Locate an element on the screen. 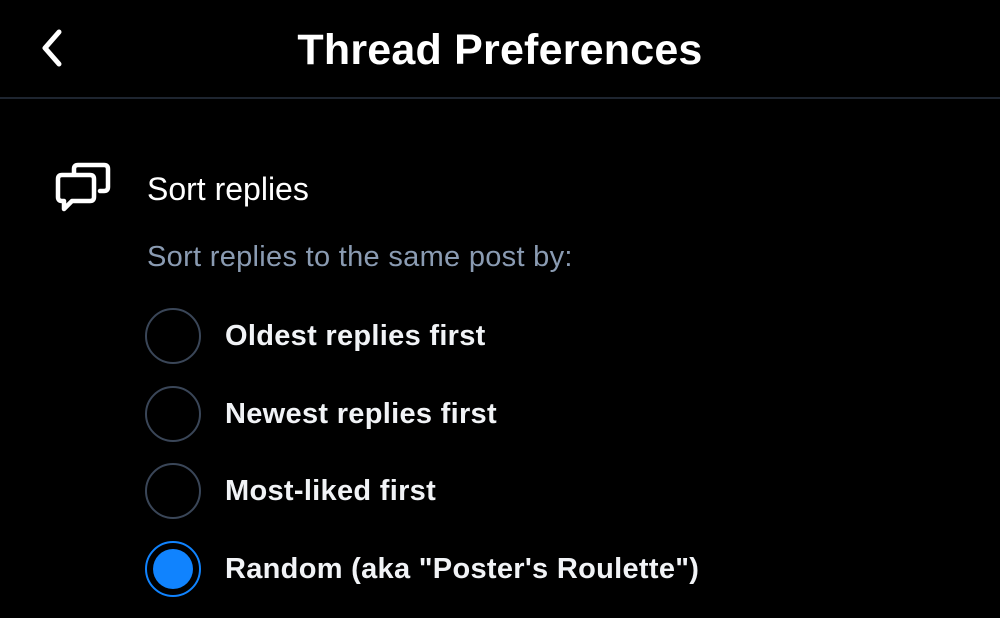 The height and width of the screenshot is (618, 1000). option-label: Random (aka "Poster's Roulette") is located at coordinates (462, 568).